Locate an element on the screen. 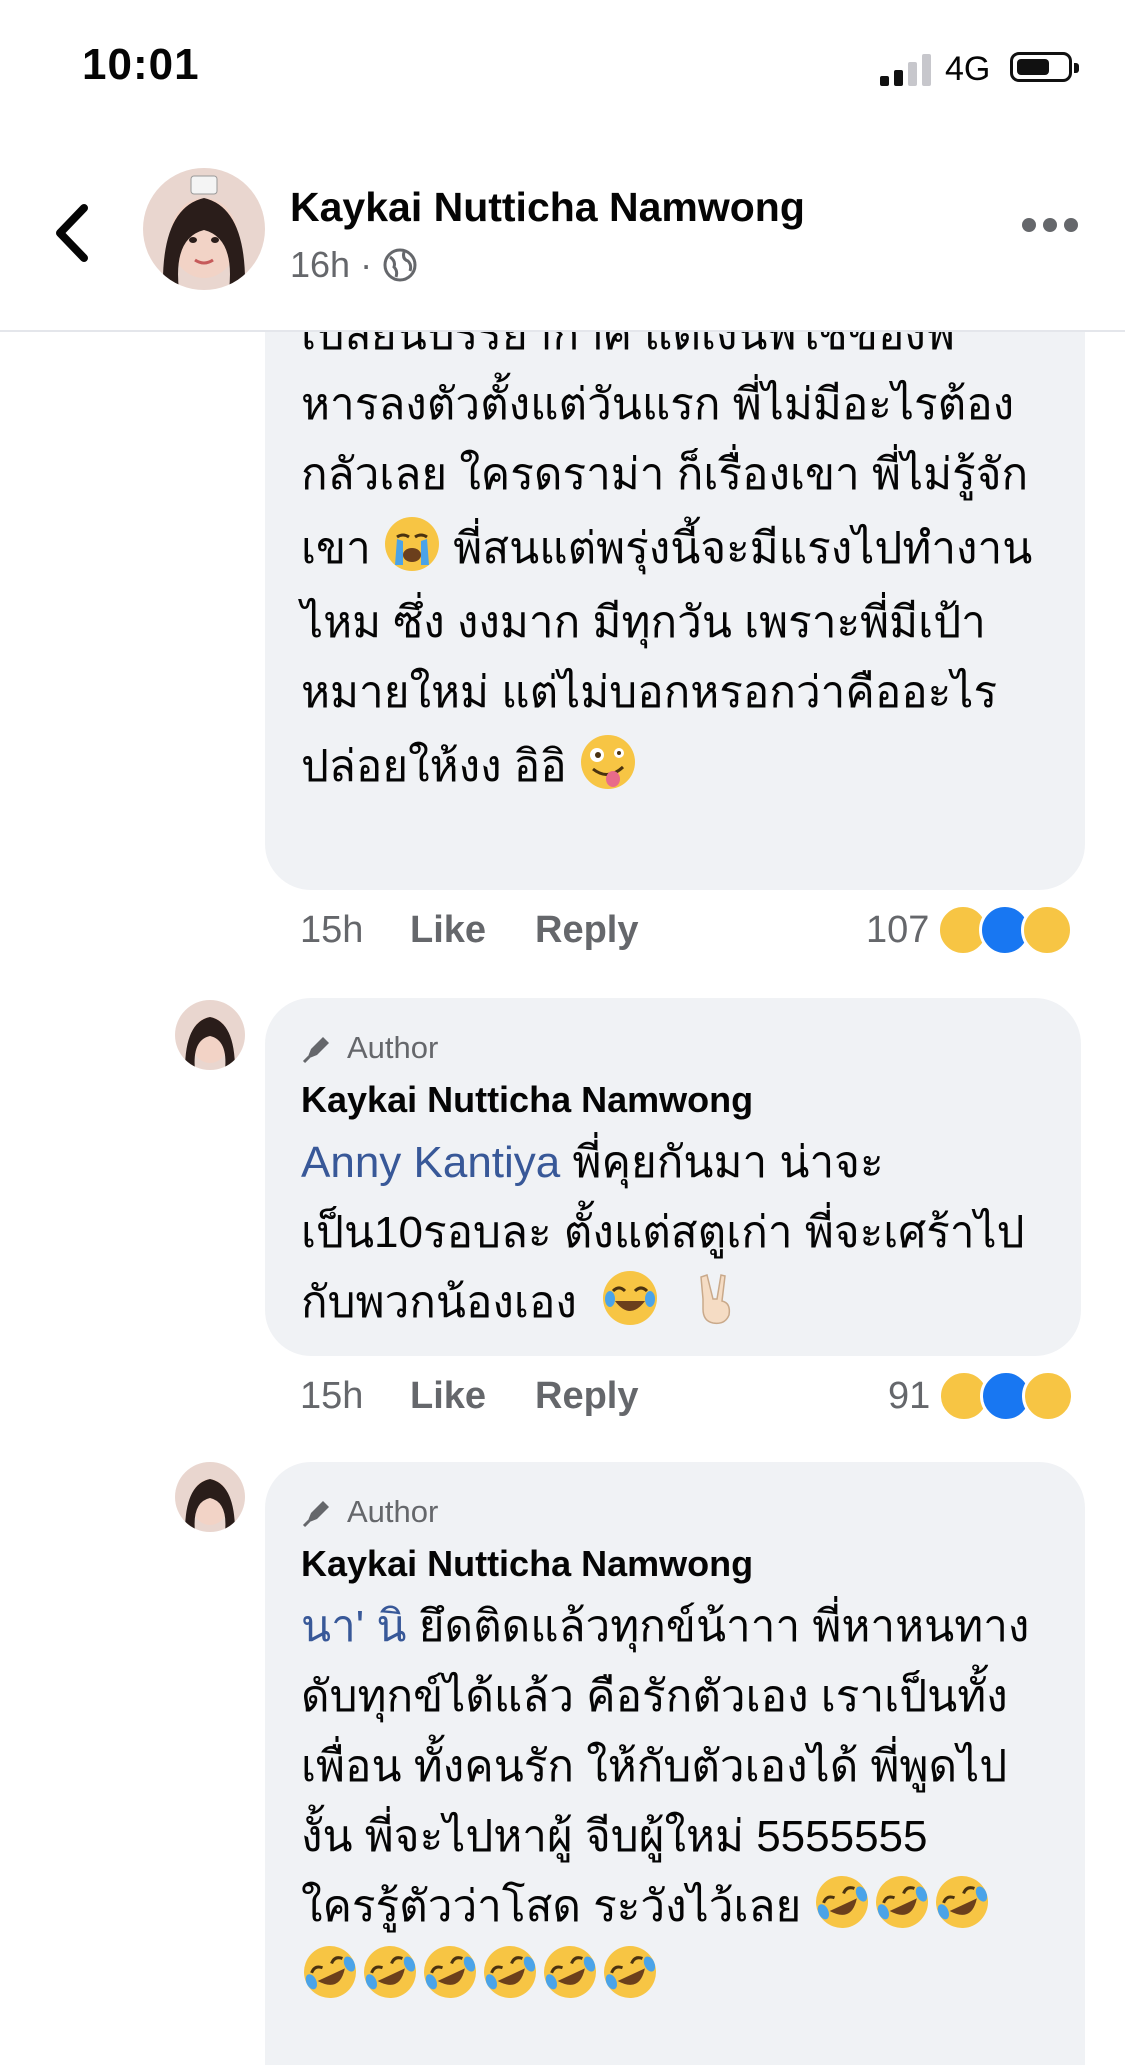 The width and height of the screenshot is (1125, 2065). comment-line: ไหม ซึ่ง งงมาก มีทุกวัน เพราะพี่มีเป้า is located at coordinates (643, 622).